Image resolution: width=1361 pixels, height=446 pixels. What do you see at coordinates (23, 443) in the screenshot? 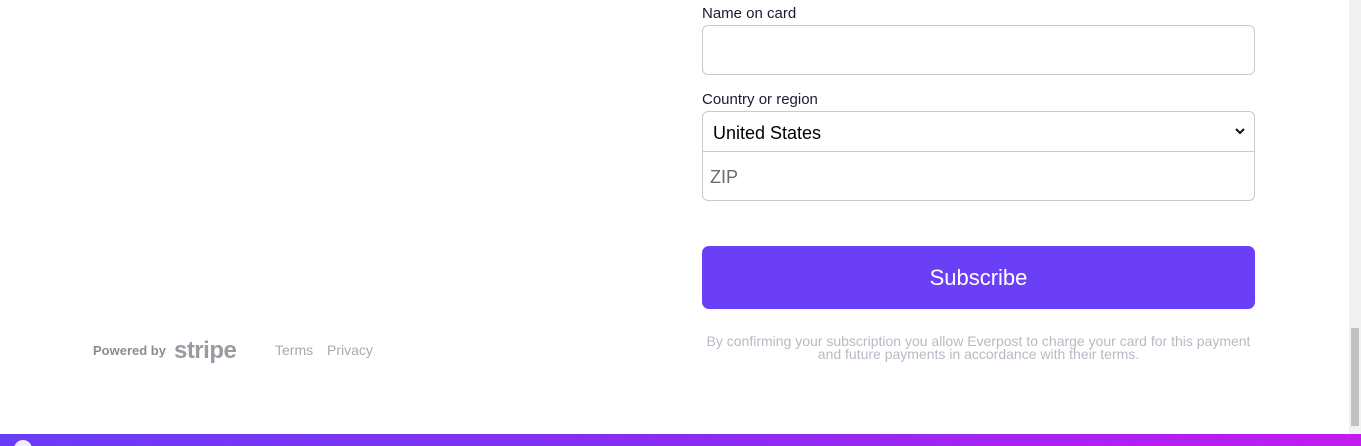
I see `chat-bubble-icon` at bounding box center [23, 443].